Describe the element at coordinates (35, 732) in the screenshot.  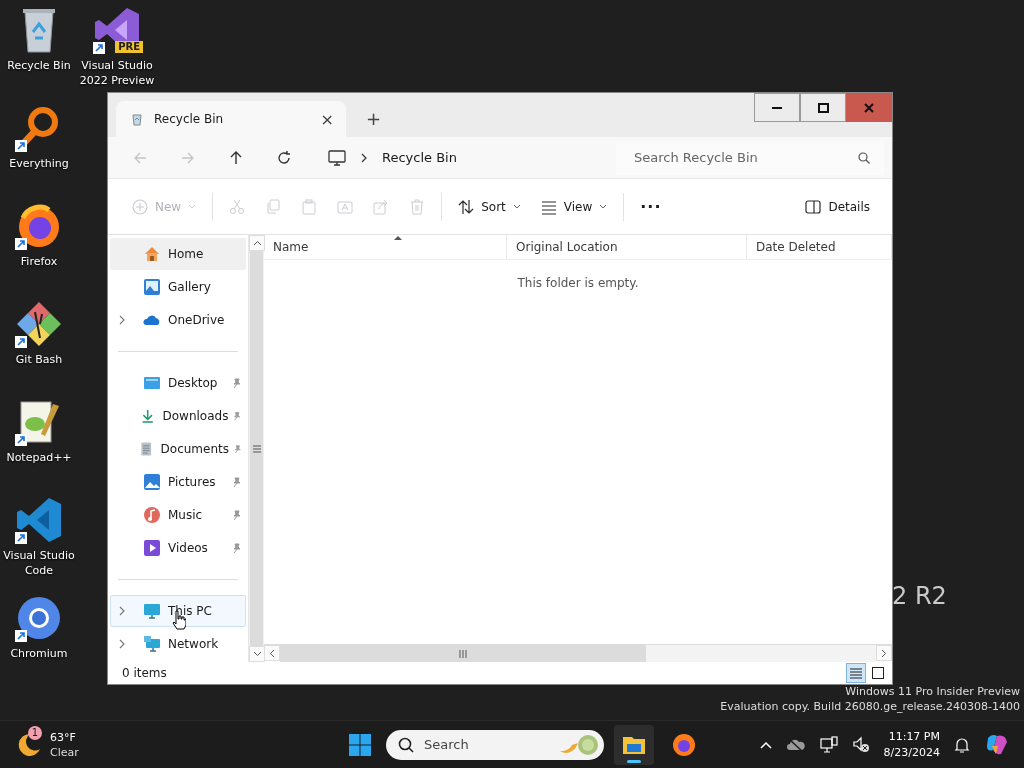
I see `notification-badge: 1` at that location.